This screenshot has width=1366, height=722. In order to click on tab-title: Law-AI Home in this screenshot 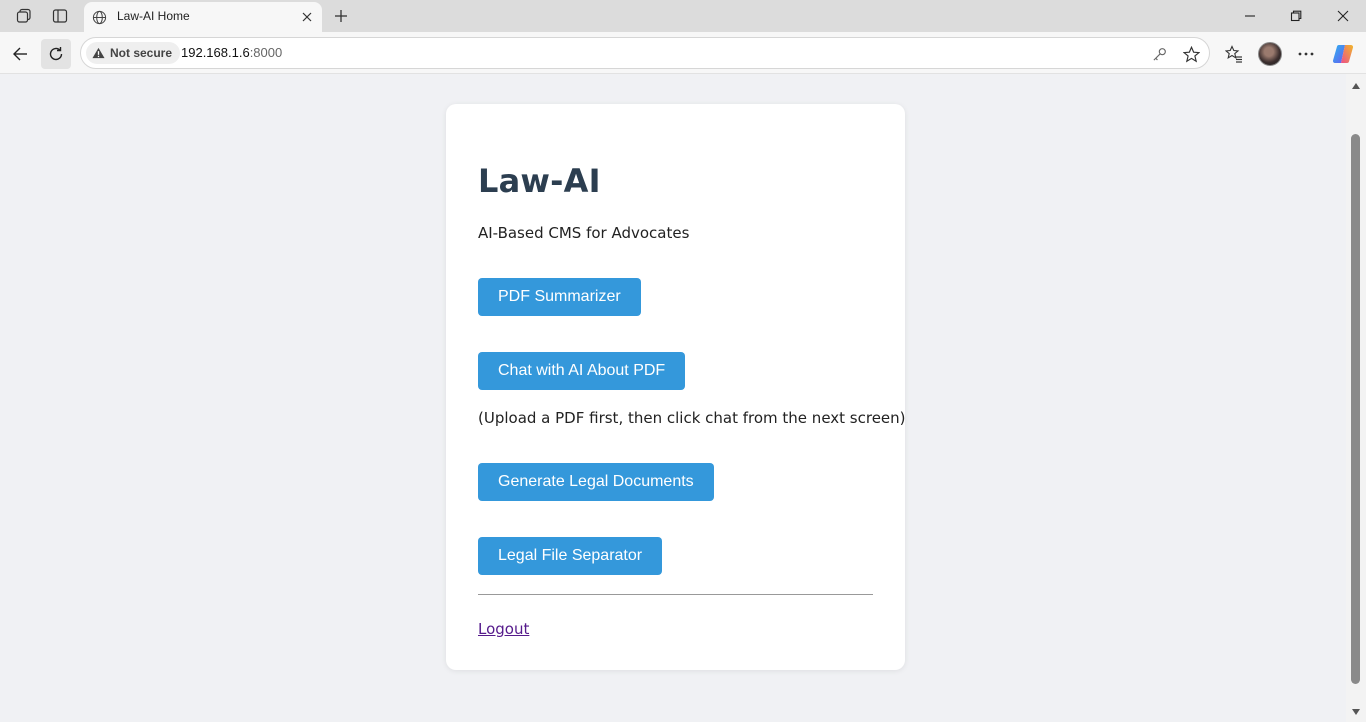, I will do `click(153, 16)`.